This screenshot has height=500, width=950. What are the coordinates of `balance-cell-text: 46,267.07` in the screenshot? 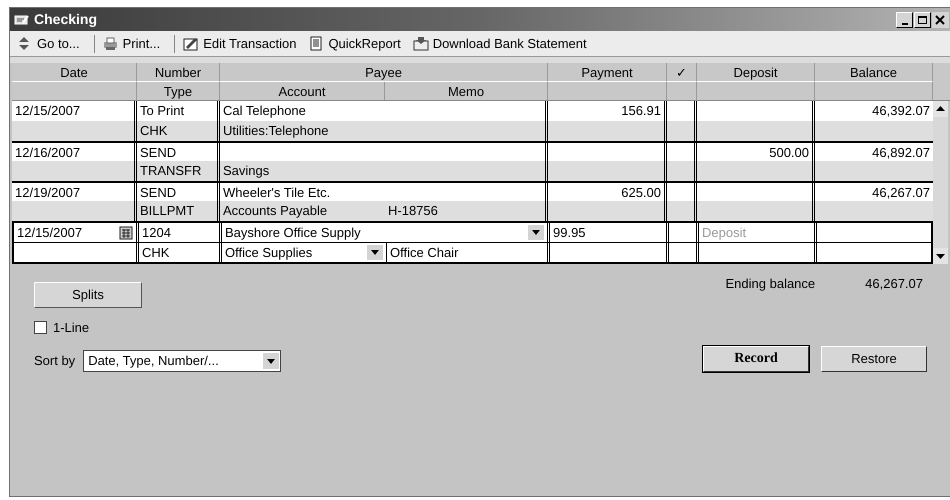 It's located at (901, 192).